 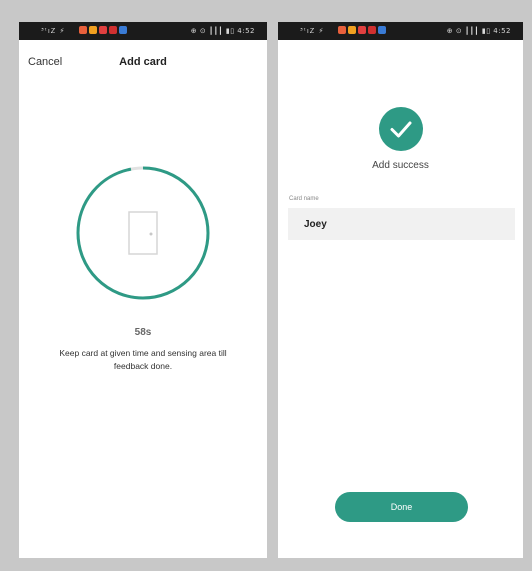 What do you see at coordinates (401, 507) in the screenshot?
I see `done-button: Done` at bounding box center [401, 507].